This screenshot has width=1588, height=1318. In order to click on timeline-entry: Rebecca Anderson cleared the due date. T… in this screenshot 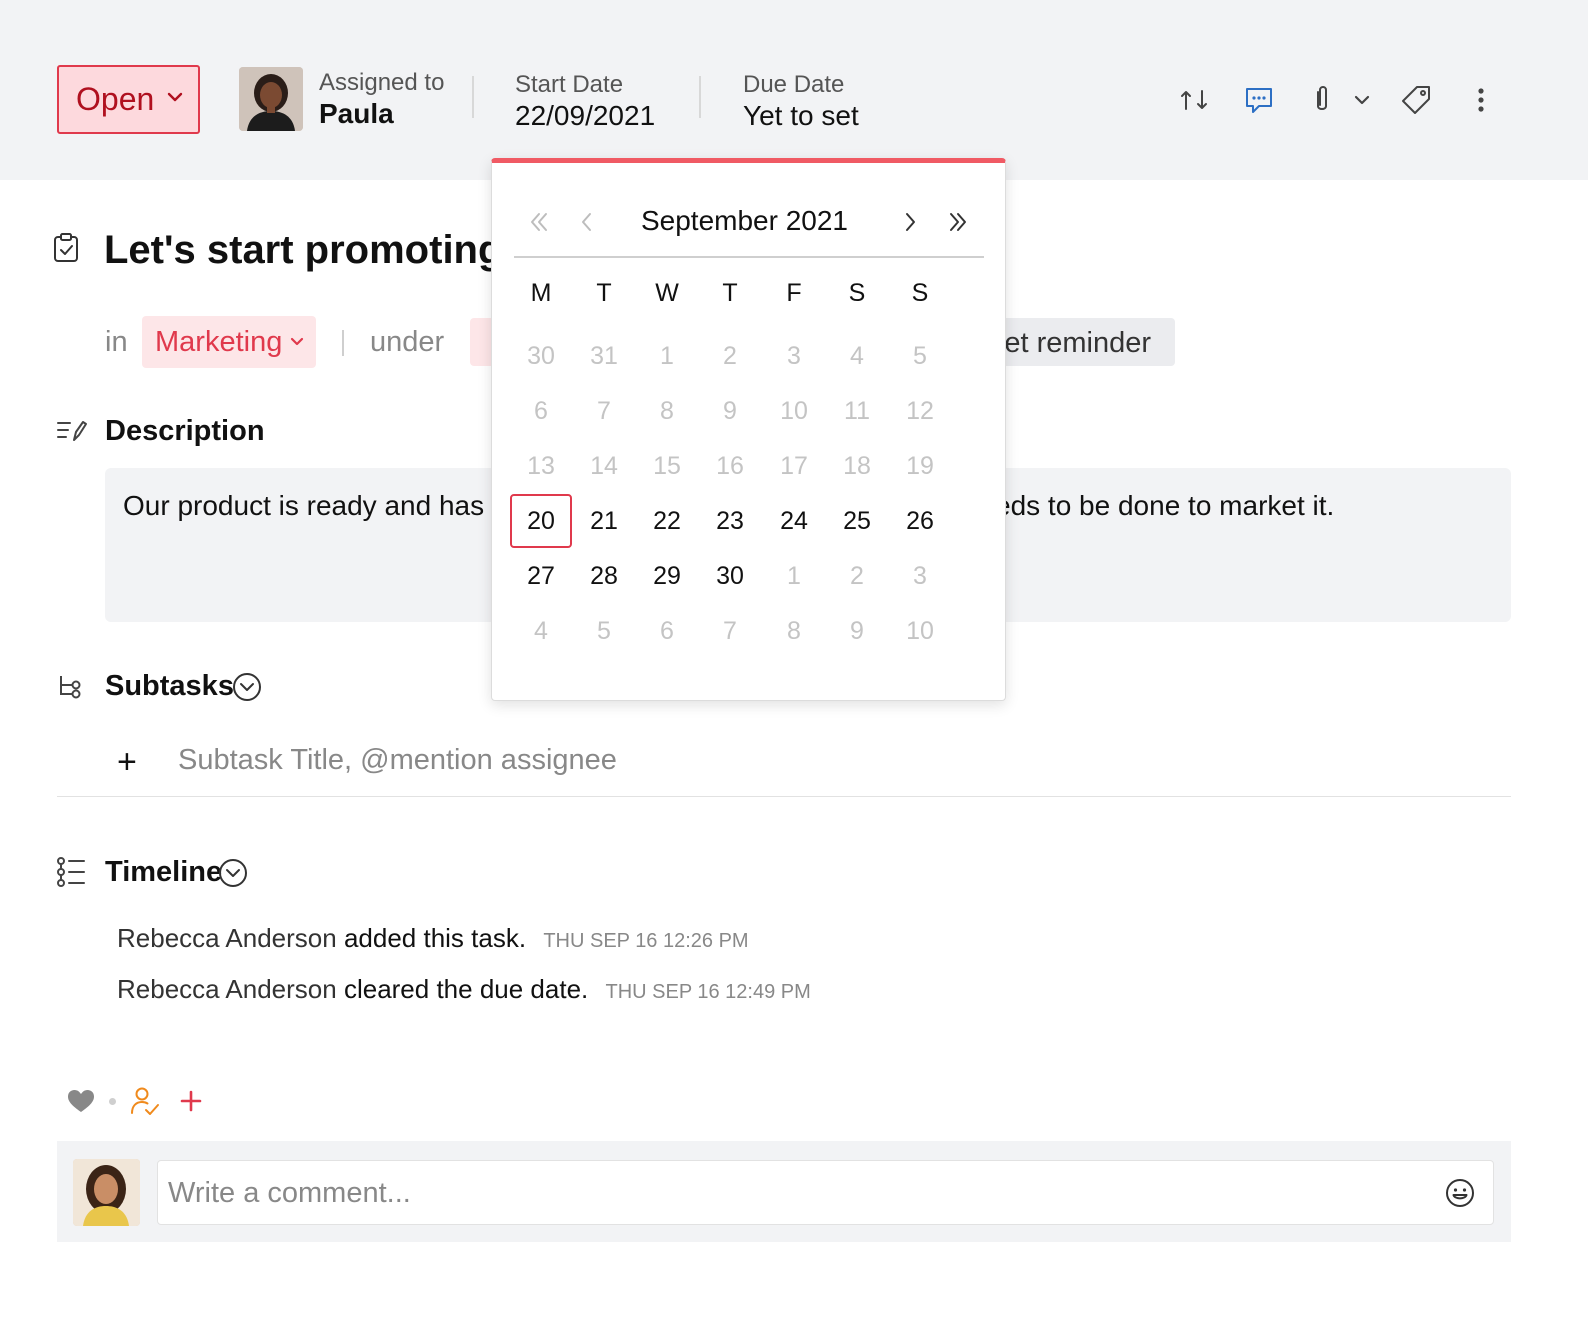, I will do `click(464, 989)`.